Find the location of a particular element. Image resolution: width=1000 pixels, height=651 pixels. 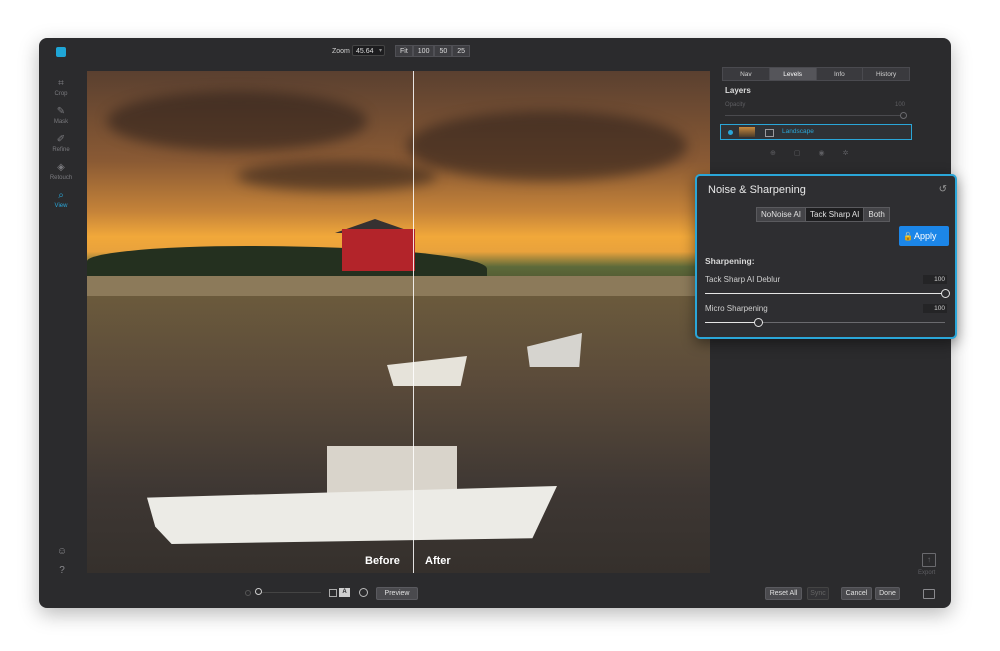

zoom-out-icon is located at coordinates (248, 593).